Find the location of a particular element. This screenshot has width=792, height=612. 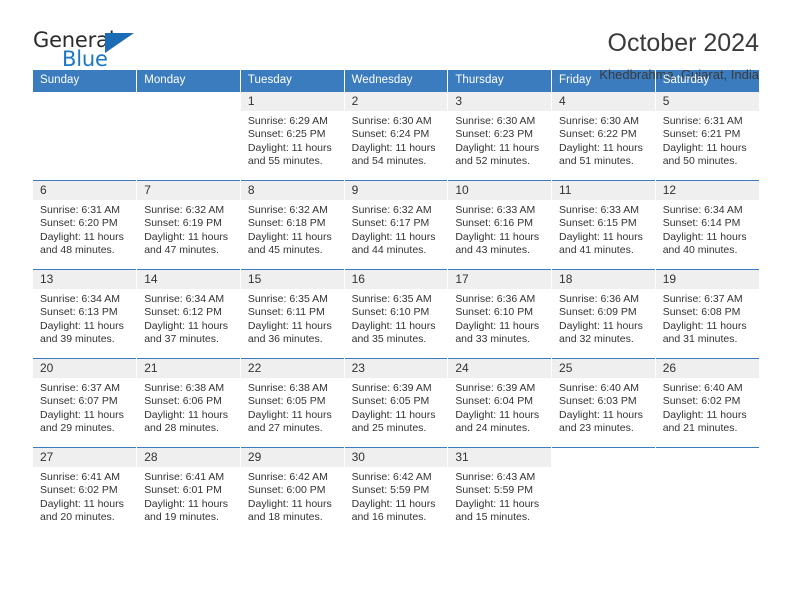

daylight-text: Daylight: 11 hours and 37 minutes. is located at coordinates (186, 332).